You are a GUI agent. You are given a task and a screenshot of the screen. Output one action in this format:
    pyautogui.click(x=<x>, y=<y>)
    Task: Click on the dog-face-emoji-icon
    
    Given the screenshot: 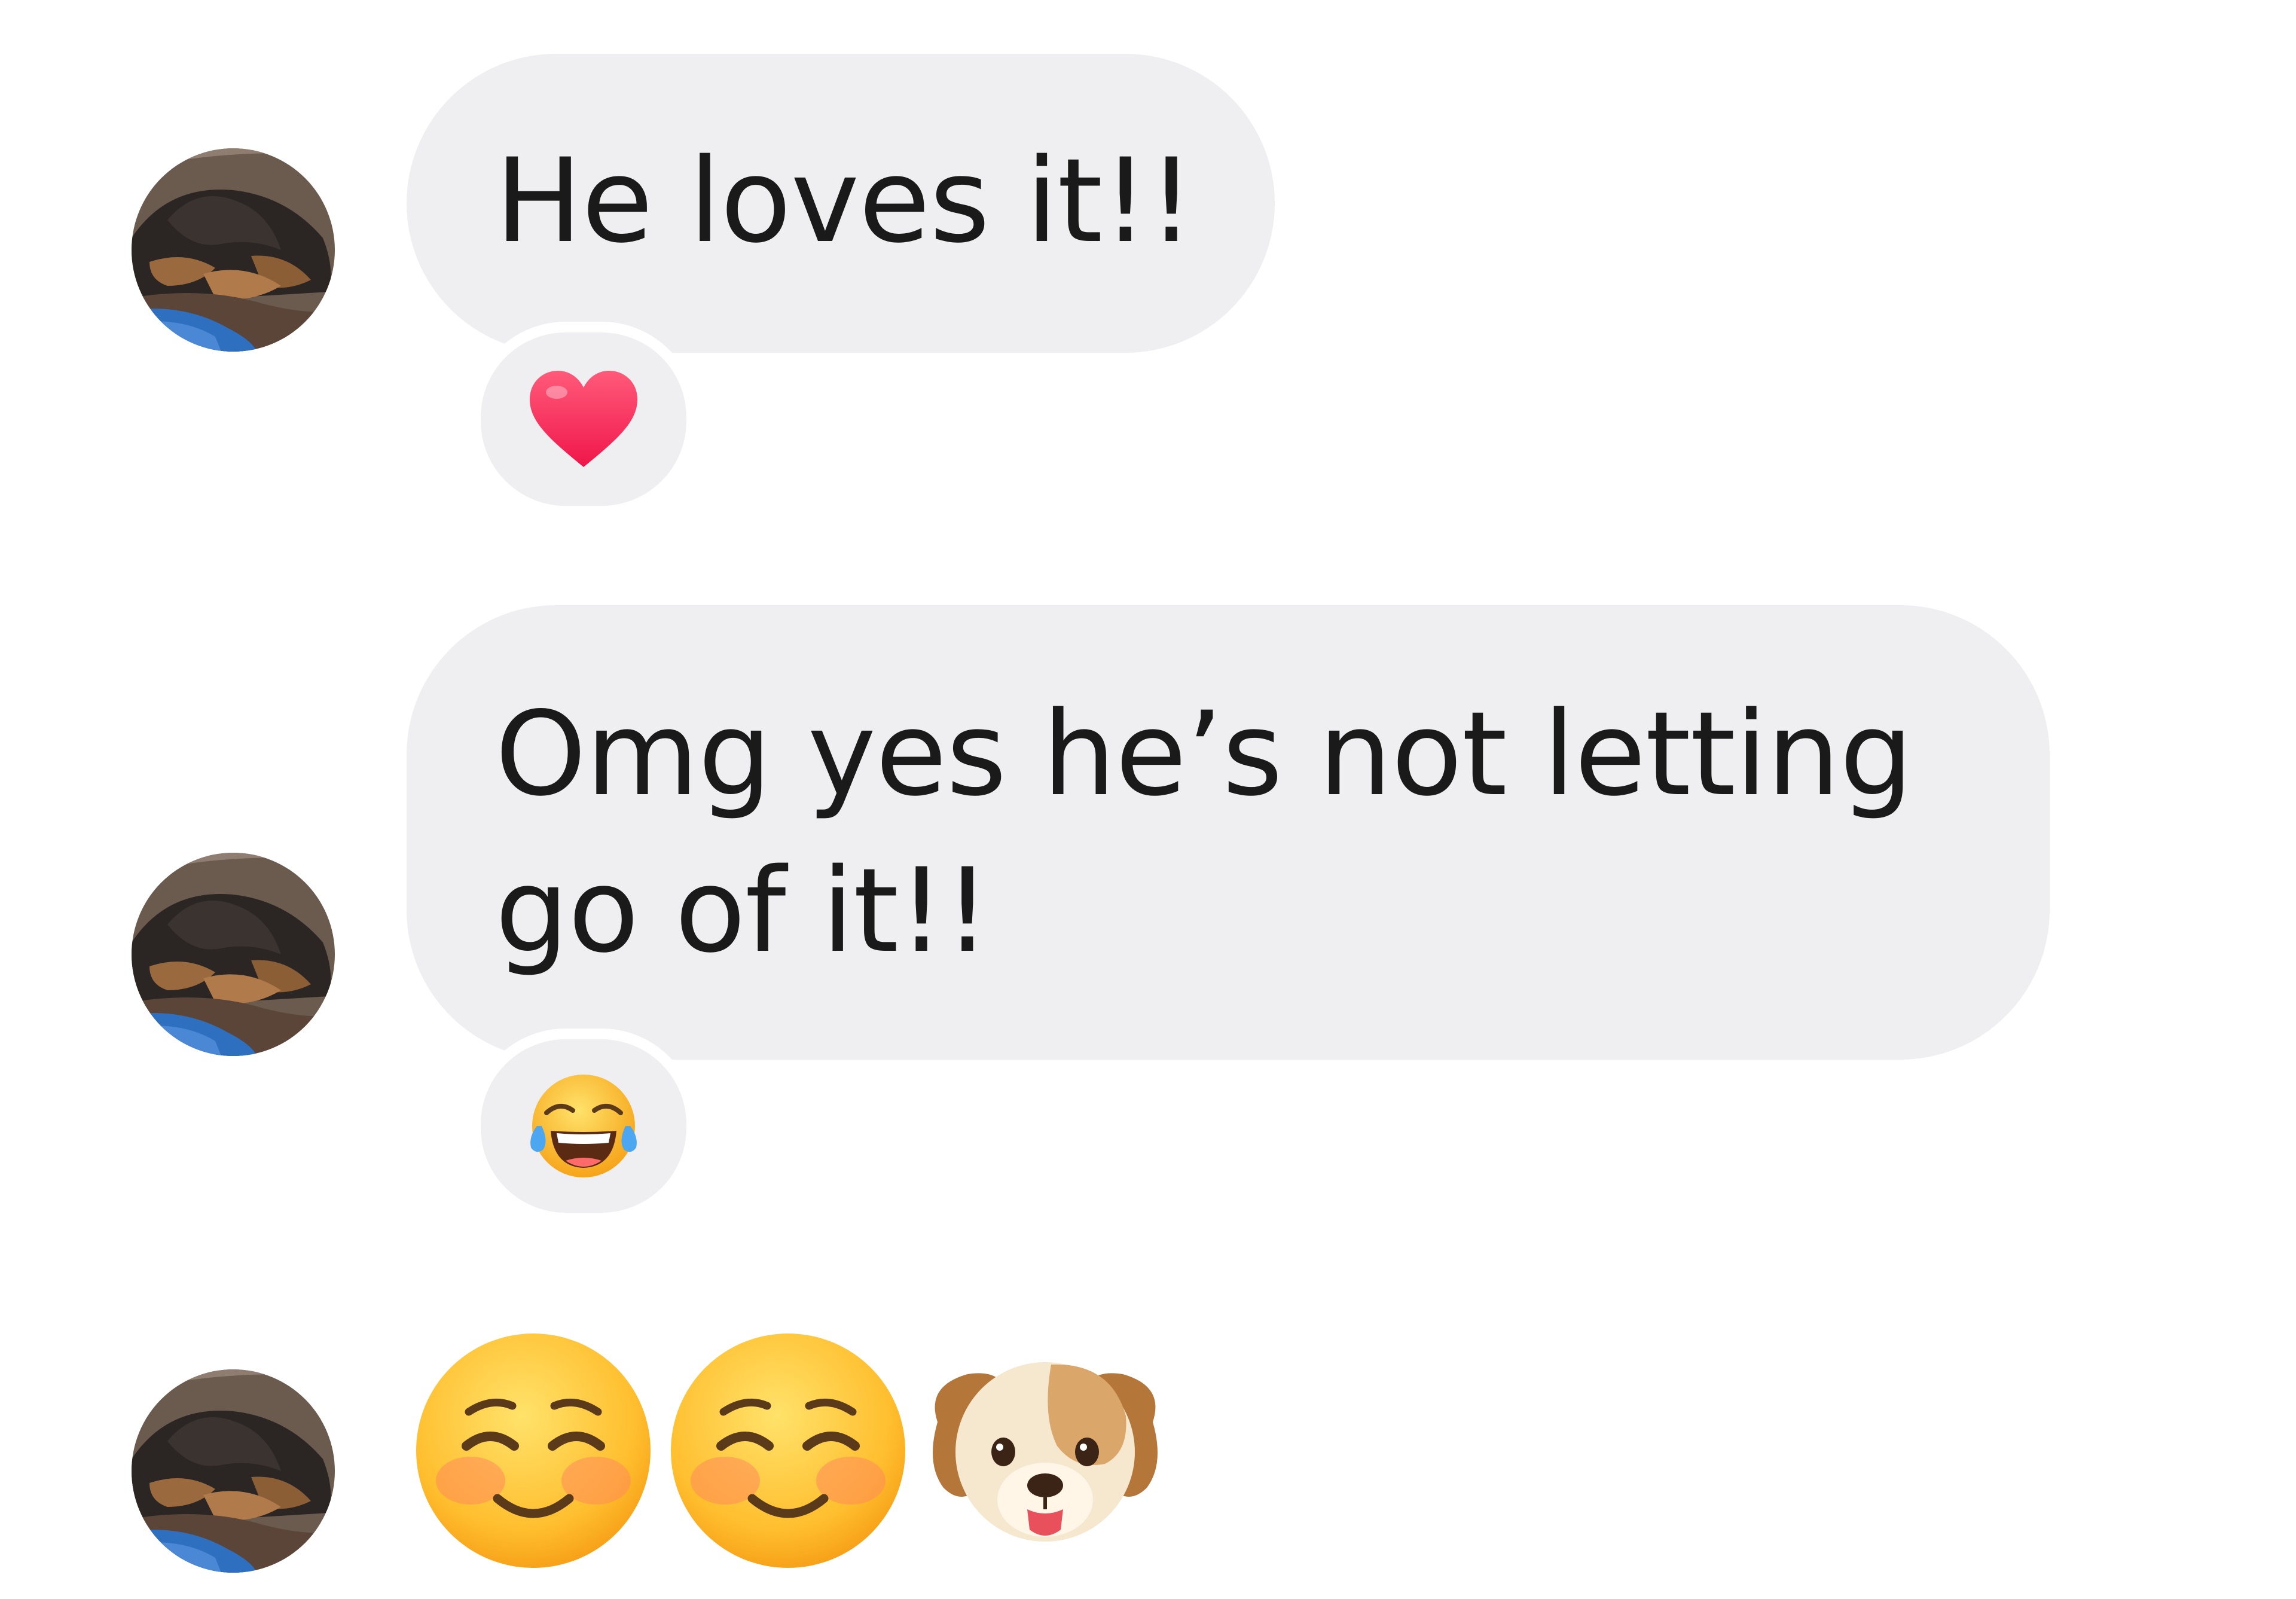 What is the action you would take?
    pyautogui.click(x=1045, y=1458)
    